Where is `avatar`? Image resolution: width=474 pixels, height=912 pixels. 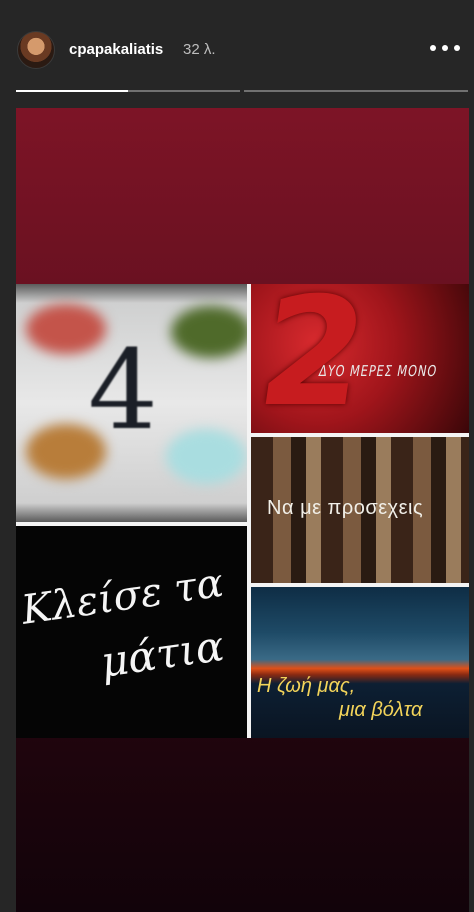 avatar is located at coordinates (36, 50).